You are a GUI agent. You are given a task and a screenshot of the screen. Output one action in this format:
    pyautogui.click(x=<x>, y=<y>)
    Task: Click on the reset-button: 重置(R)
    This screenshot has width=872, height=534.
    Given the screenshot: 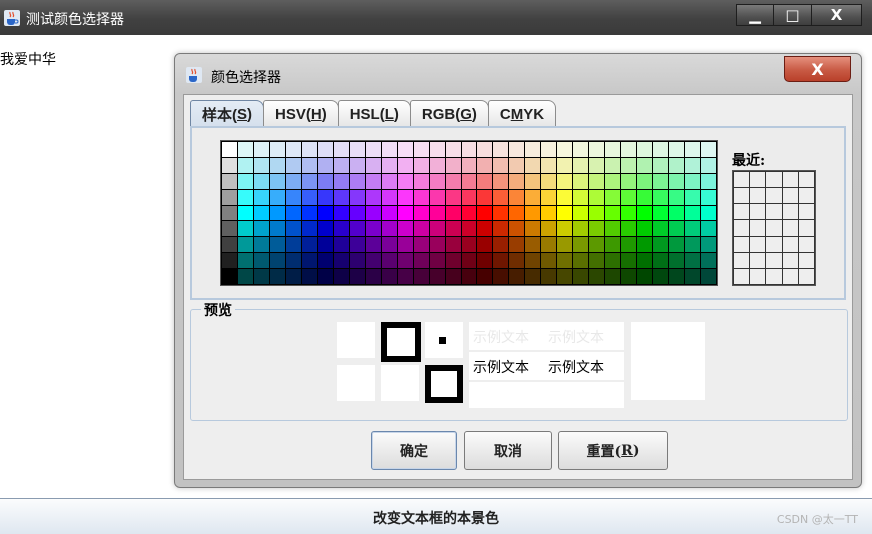 What is the action you would take?
    pyautogui.click(x=613, y=450)
    